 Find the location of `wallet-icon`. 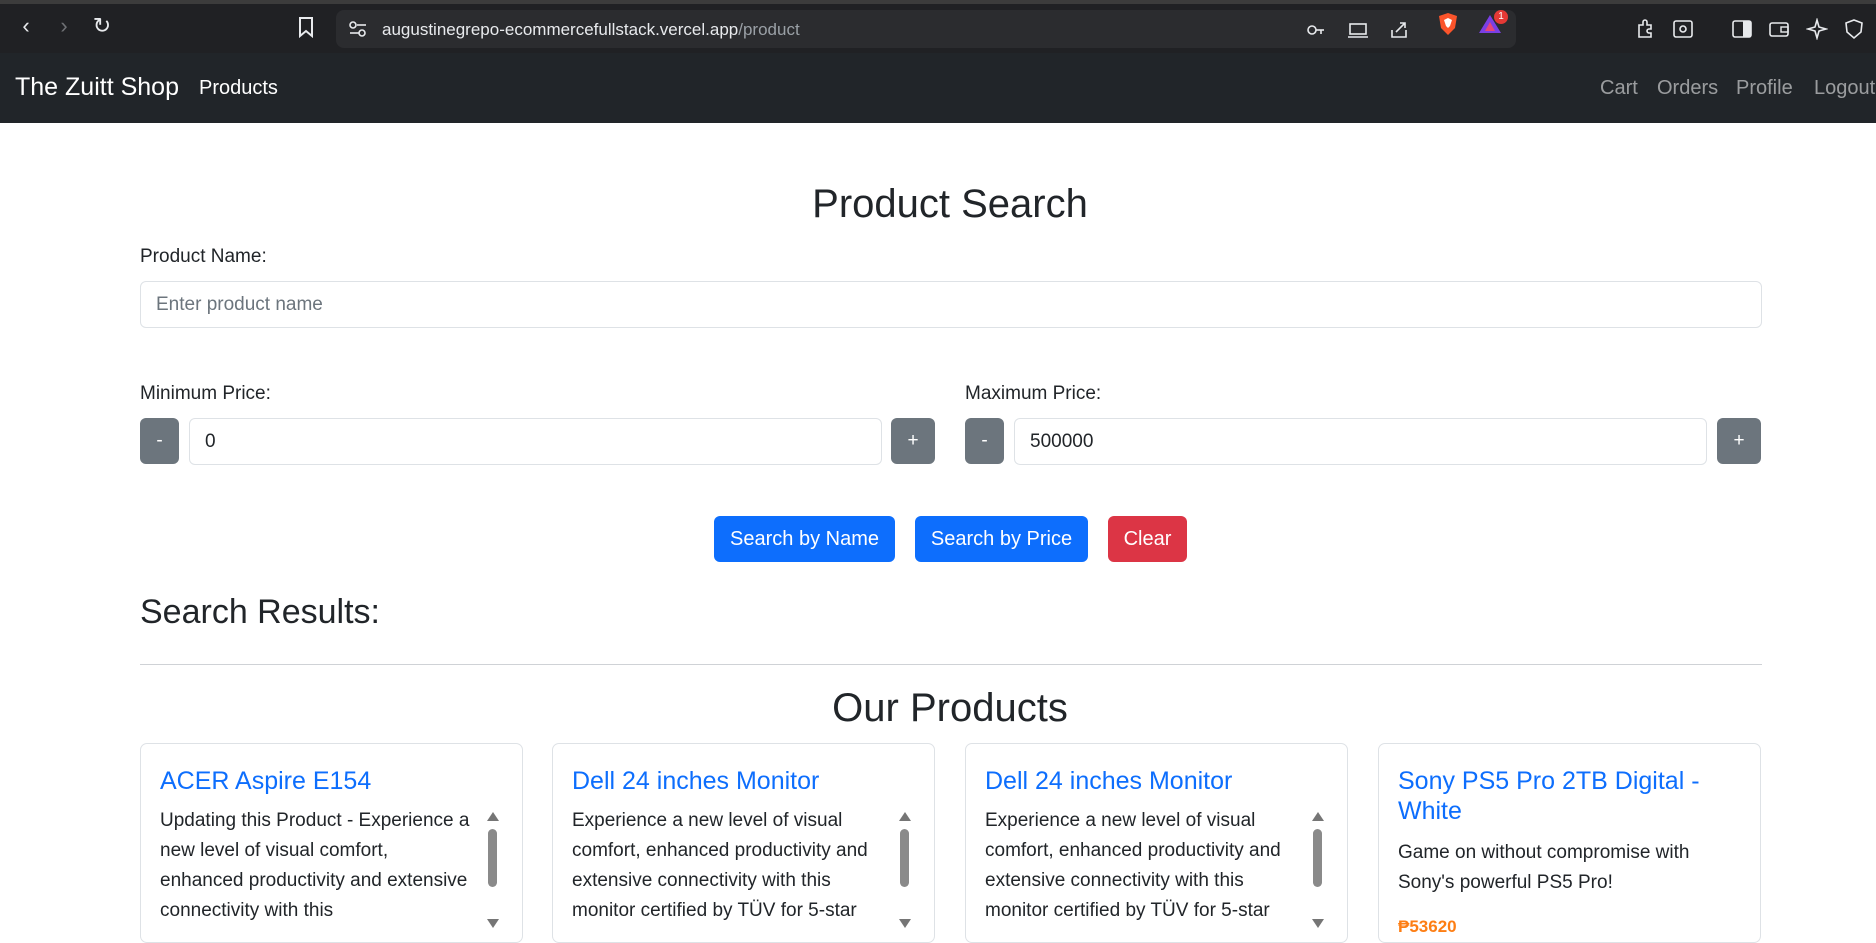

wallet-icon is located at coordinates (1779, 29).